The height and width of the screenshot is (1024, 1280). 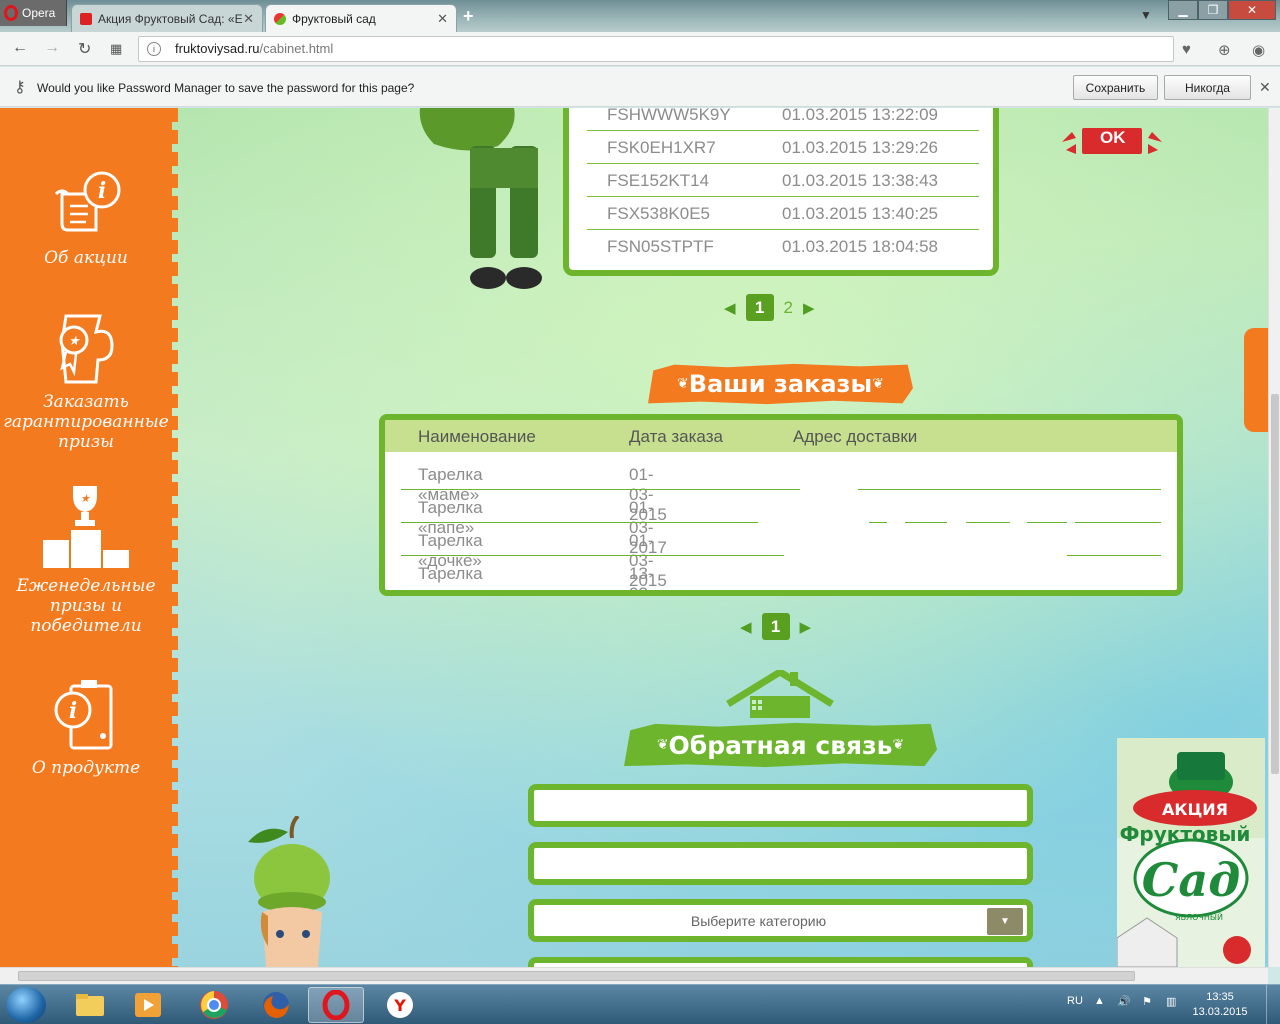 I want to click on order-name-cell: Тарелка «маме», so click(x=450, y=580).